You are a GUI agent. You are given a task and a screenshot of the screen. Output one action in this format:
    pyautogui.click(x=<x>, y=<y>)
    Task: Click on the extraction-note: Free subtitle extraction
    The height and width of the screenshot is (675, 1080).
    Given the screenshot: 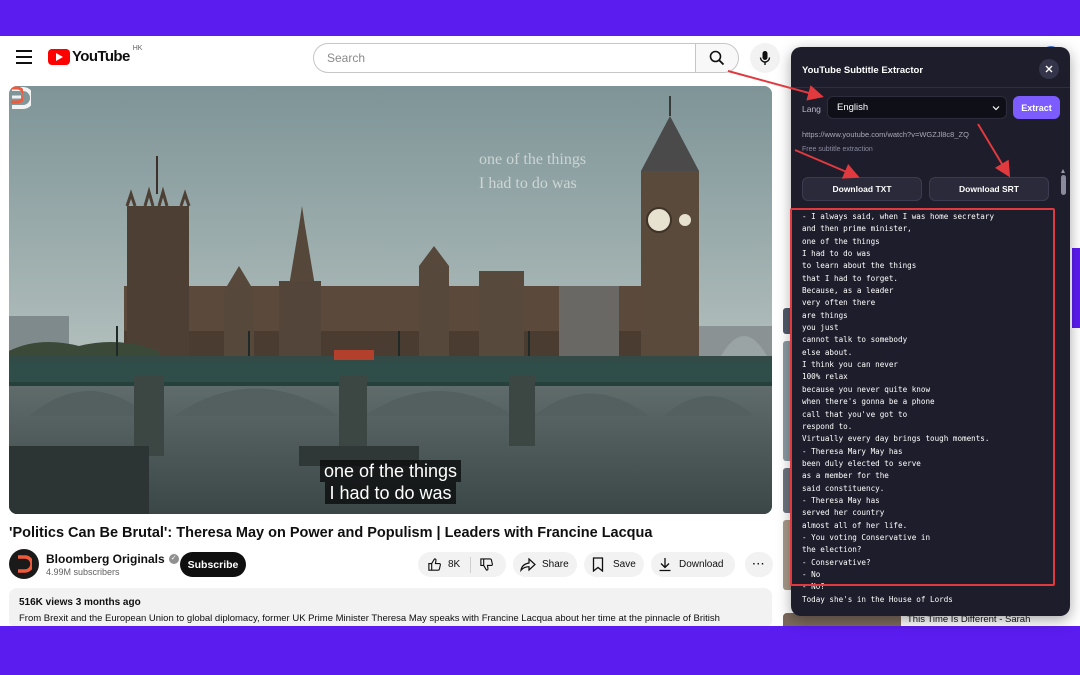 What is the action you would take?
    pyautogui.click(x=837, y=149)
    